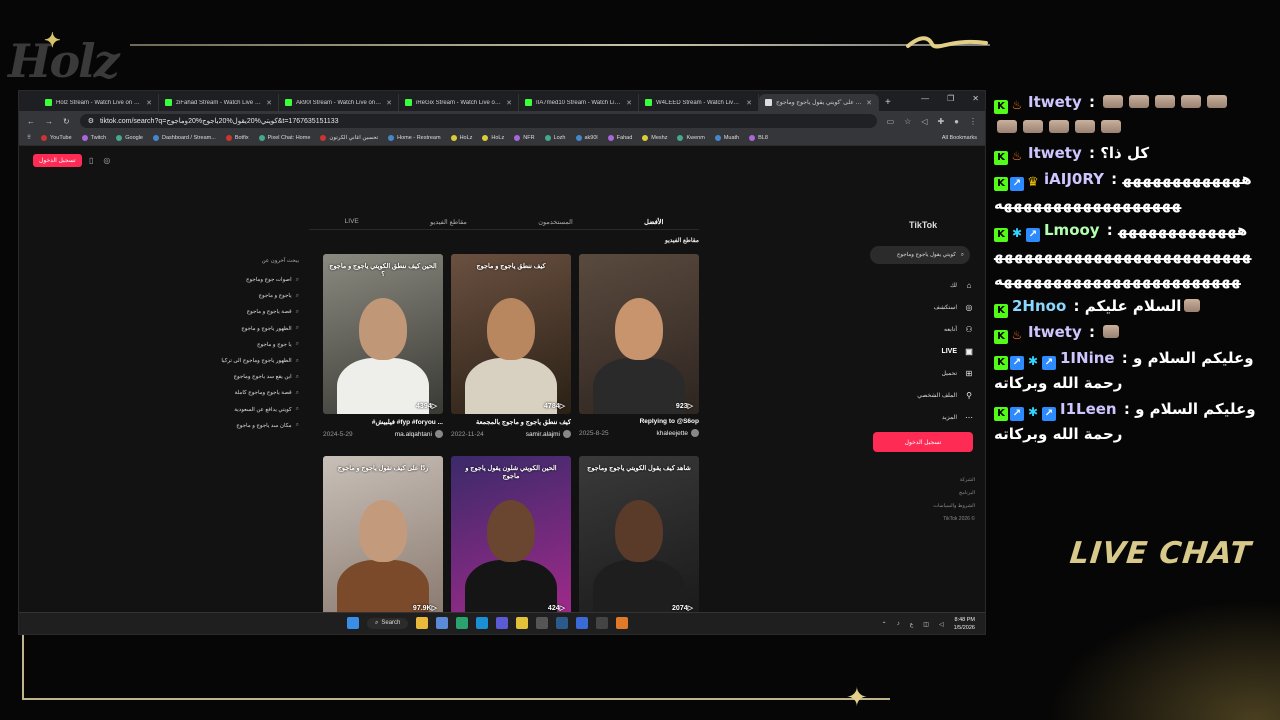 This screenshot has width=1280, height=720. I want to click on edge-icon, so click(482, 623).